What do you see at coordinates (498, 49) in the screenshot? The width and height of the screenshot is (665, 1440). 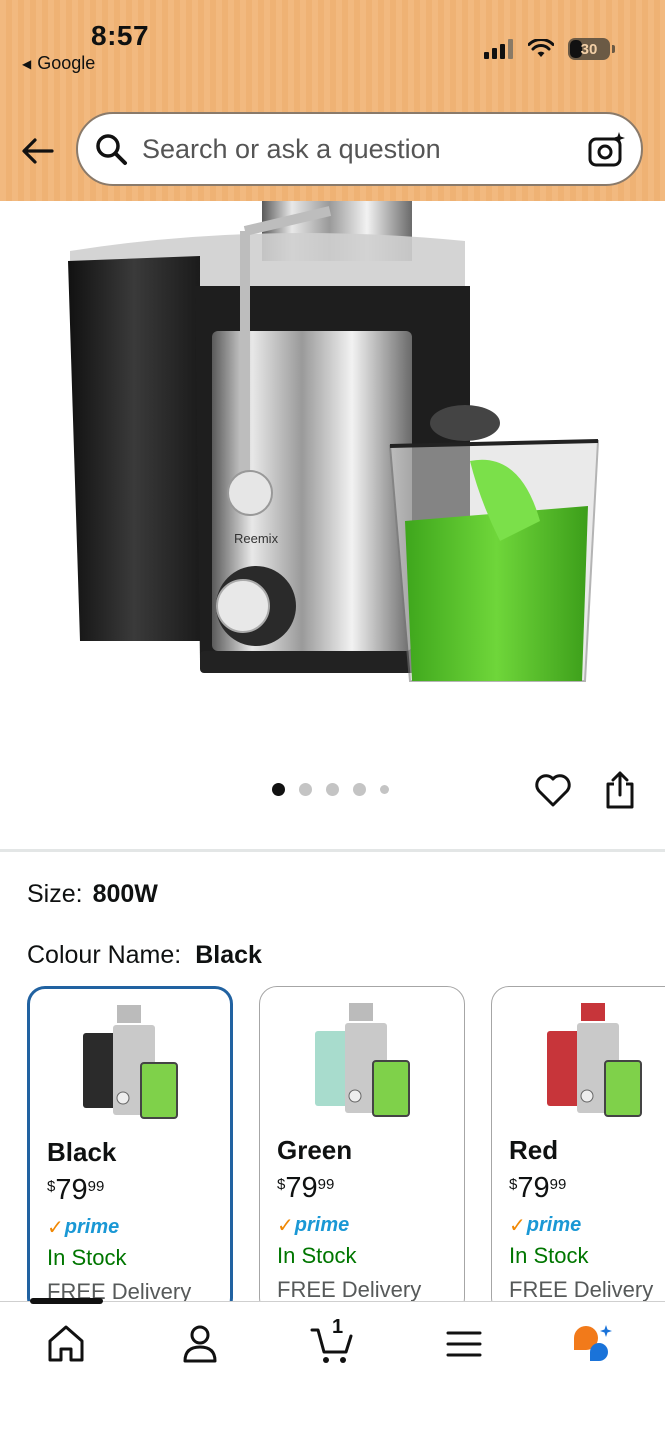 I see `signal-icon` at bounding box center [498, 49].